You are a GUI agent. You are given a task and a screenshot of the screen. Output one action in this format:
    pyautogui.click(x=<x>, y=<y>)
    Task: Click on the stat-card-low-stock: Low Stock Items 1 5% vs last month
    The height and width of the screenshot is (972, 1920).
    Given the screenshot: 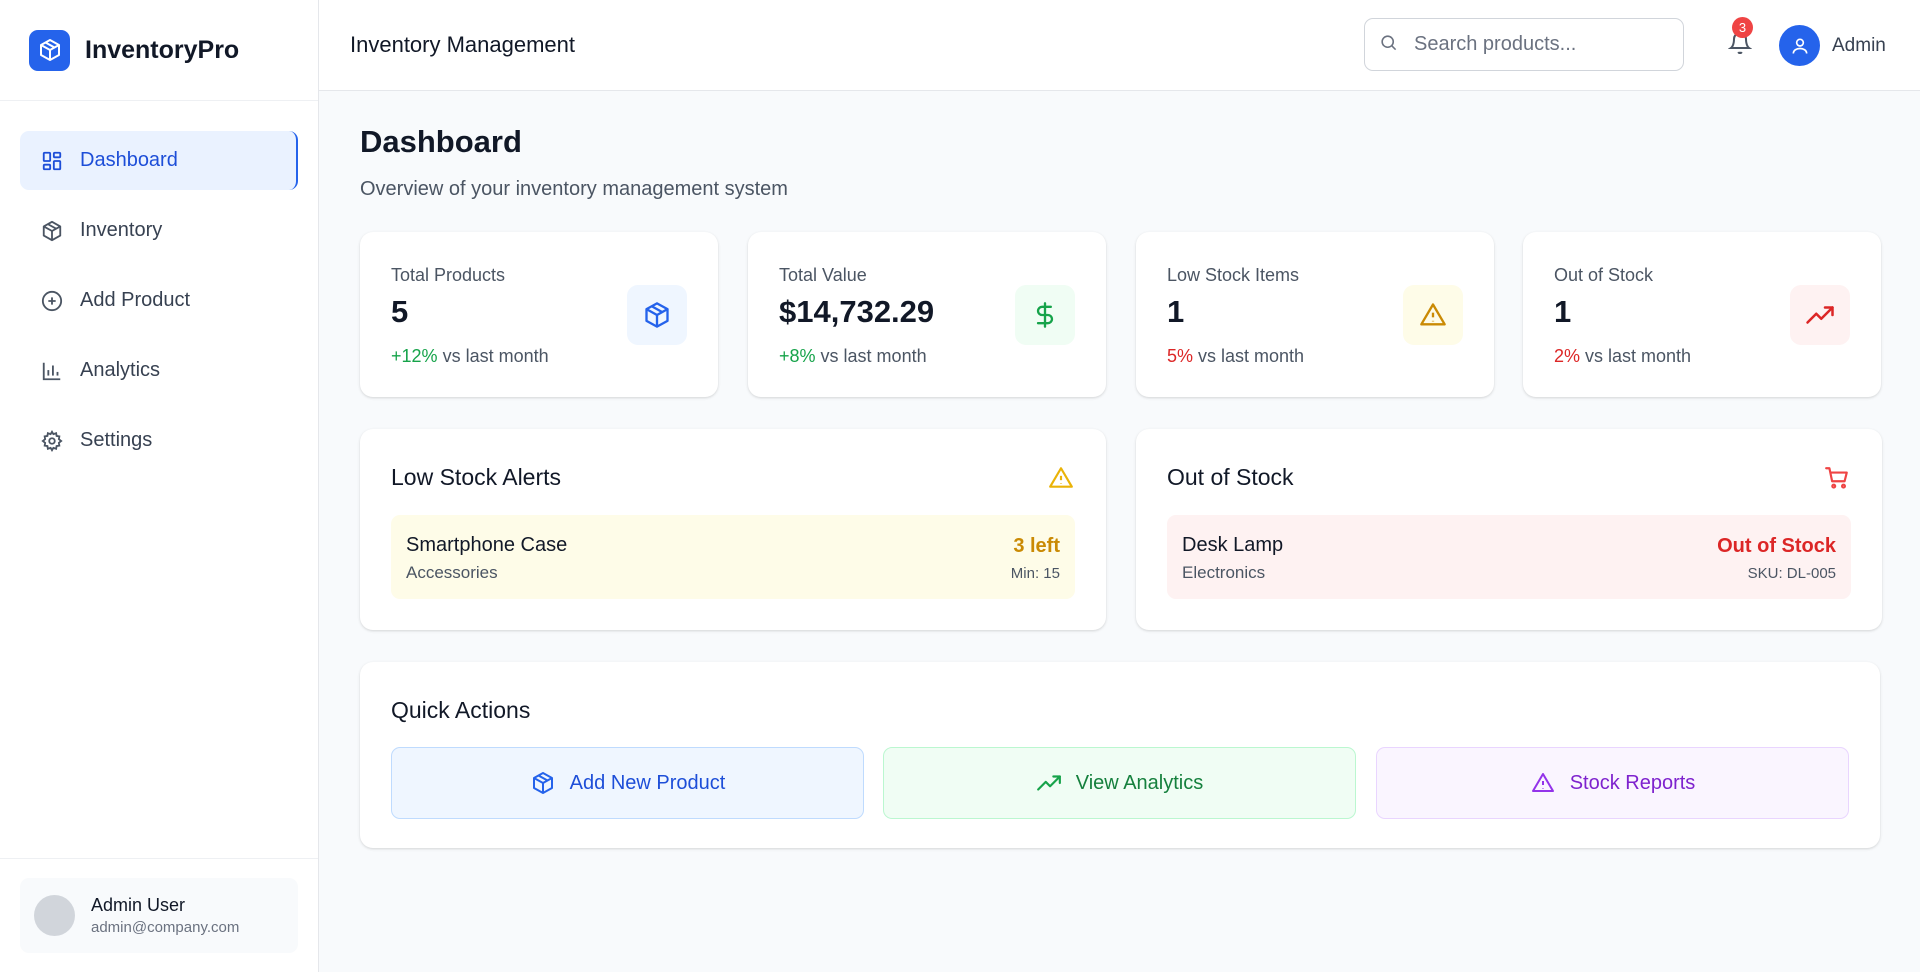 What is the action you would take?
    pyautogui.click(x=1315, y=314)
    